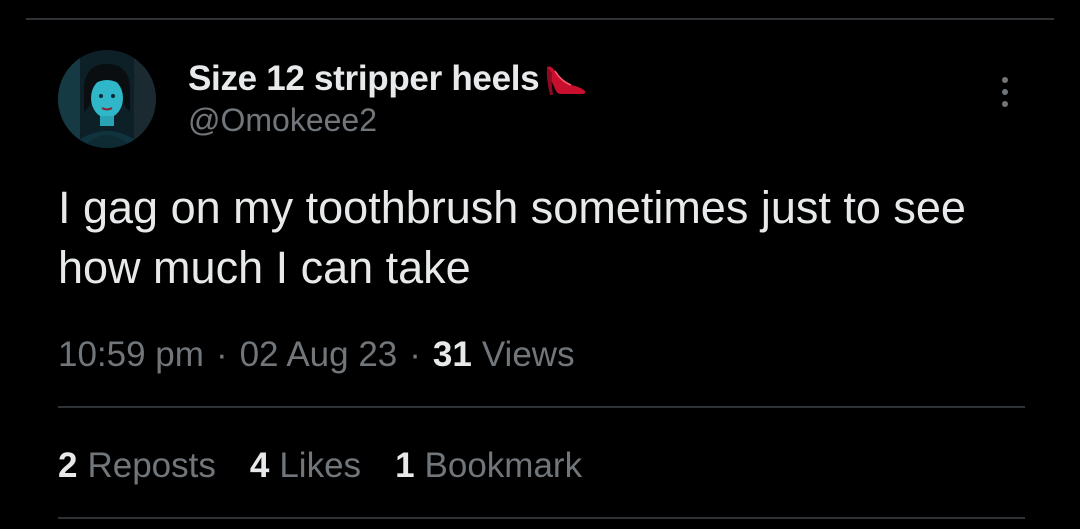 Image resolution: width=1080 pixels, height=529 pixels. What do you see at coordinates (405, 465) in the screenshot?
I see `bookmarks-count: 1` at bounding box center [405, 465].